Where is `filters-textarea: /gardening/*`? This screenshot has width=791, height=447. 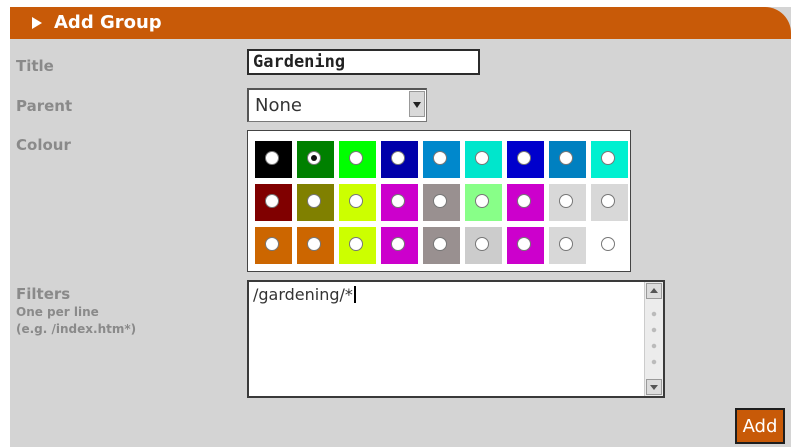 filters-textarea: /gardening/* is located at coordinates (456, 339).